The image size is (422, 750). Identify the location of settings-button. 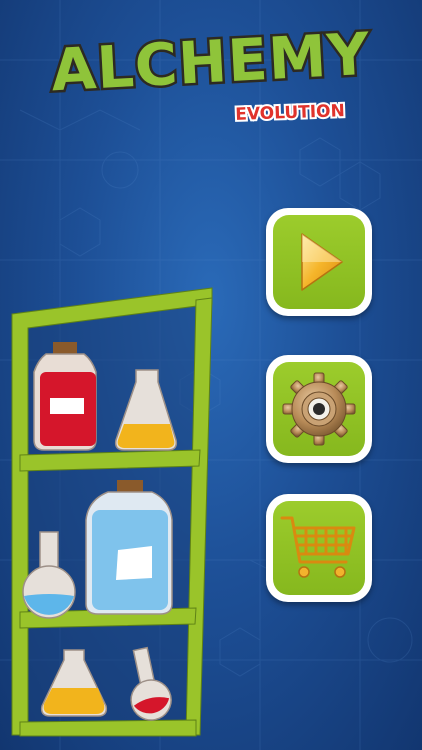
(319, 409).